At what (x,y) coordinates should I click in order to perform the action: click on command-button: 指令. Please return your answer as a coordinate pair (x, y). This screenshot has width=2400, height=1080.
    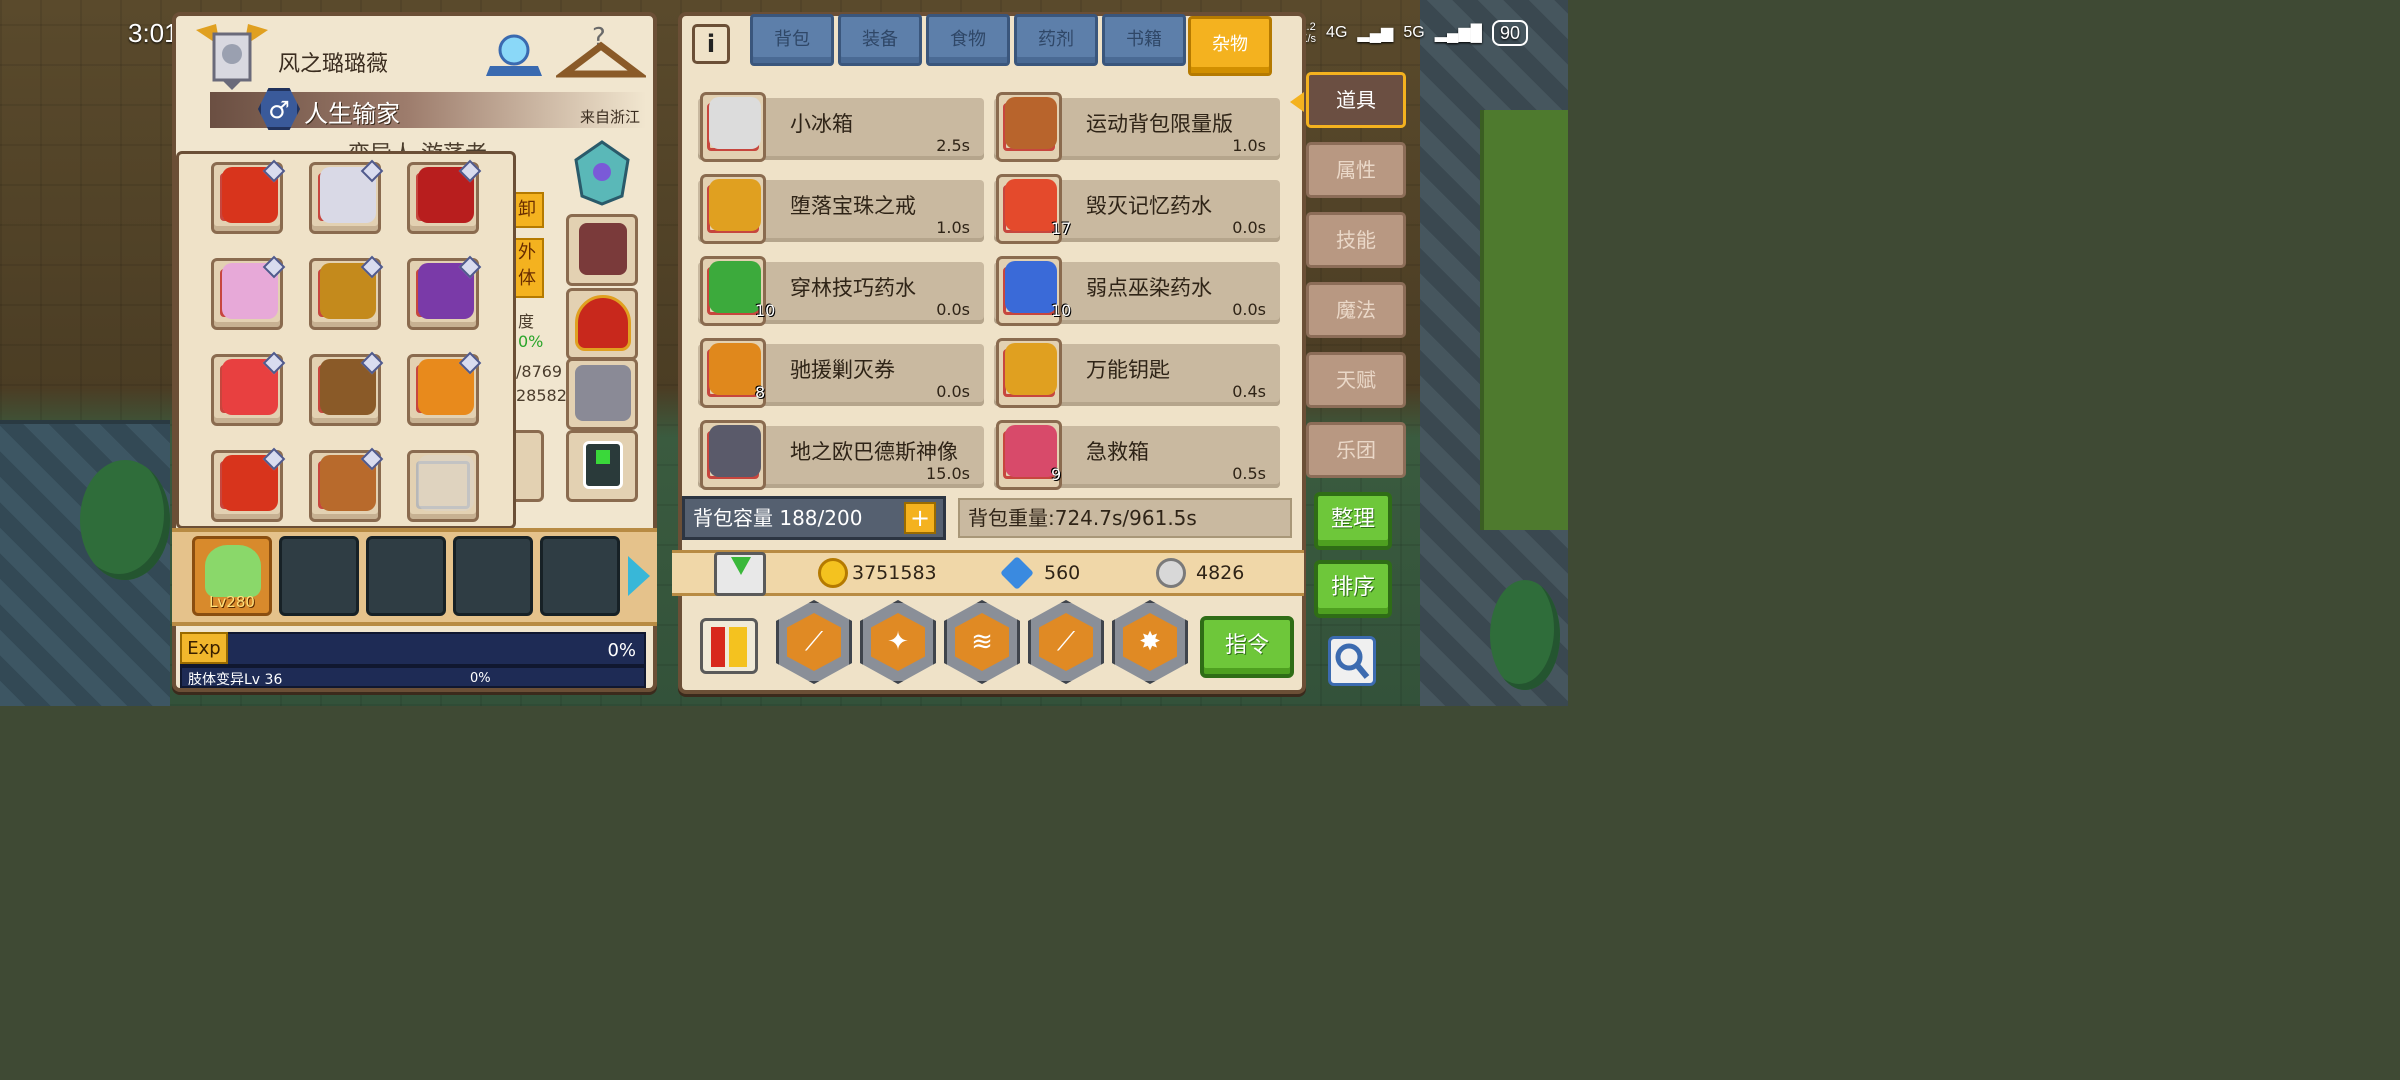
    Looking at the image, I should click on (1247, 647).